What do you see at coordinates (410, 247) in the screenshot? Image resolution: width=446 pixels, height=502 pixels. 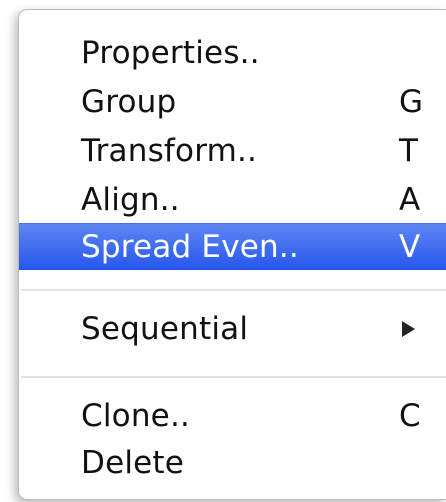 I see `shortcut-key: V` at bounding box center [410, 247].